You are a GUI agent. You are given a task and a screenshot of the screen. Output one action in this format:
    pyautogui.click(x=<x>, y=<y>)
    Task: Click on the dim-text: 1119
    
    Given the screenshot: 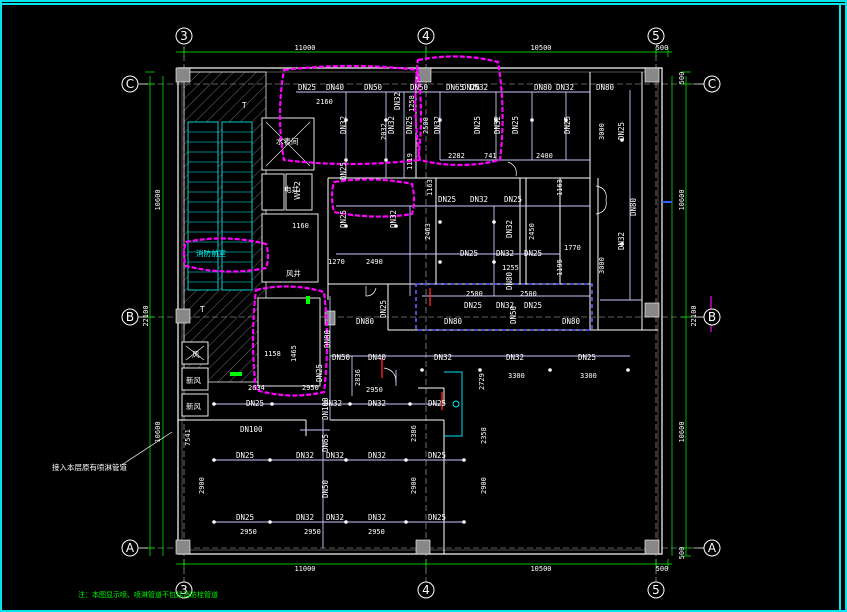 What is the action you would take?
    pyautogui.click(x=410, y=161)
    